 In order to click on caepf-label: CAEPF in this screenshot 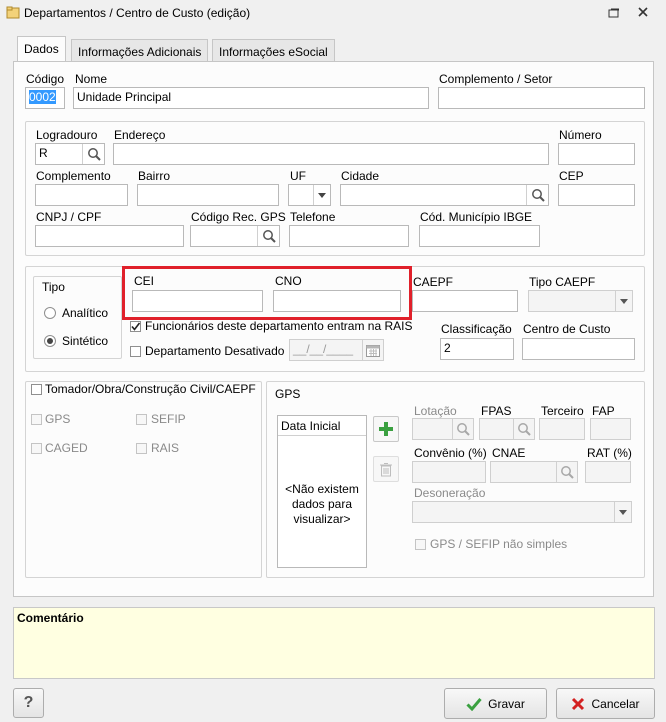, I will do `click(433, 282)`.